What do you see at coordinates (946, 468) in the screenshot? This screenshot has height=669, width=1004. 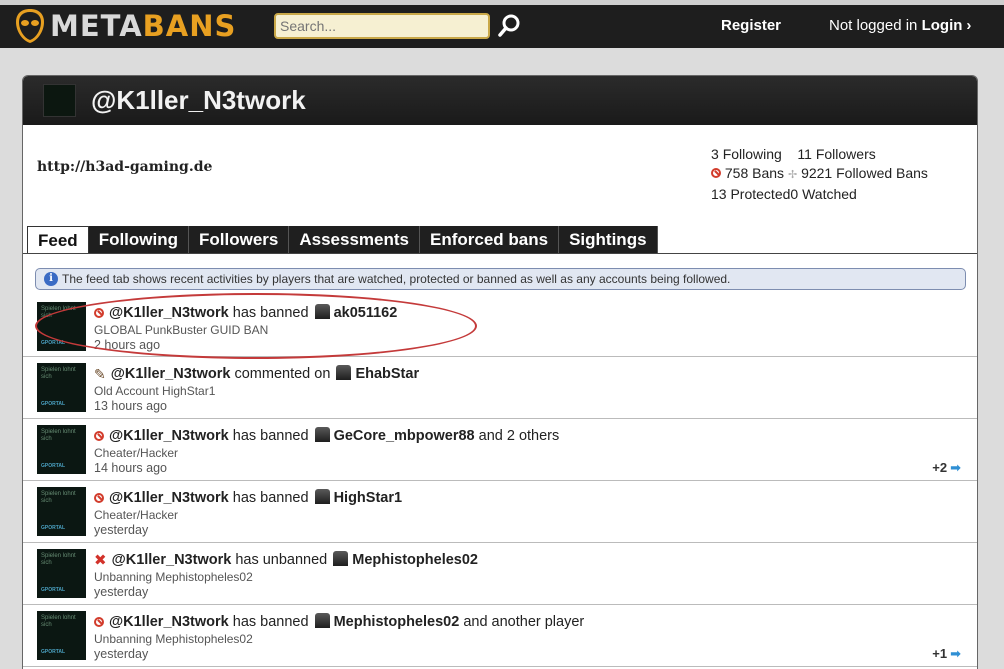 I see `expand-others-button: +2 ➡` at bounding box center [946, 468].